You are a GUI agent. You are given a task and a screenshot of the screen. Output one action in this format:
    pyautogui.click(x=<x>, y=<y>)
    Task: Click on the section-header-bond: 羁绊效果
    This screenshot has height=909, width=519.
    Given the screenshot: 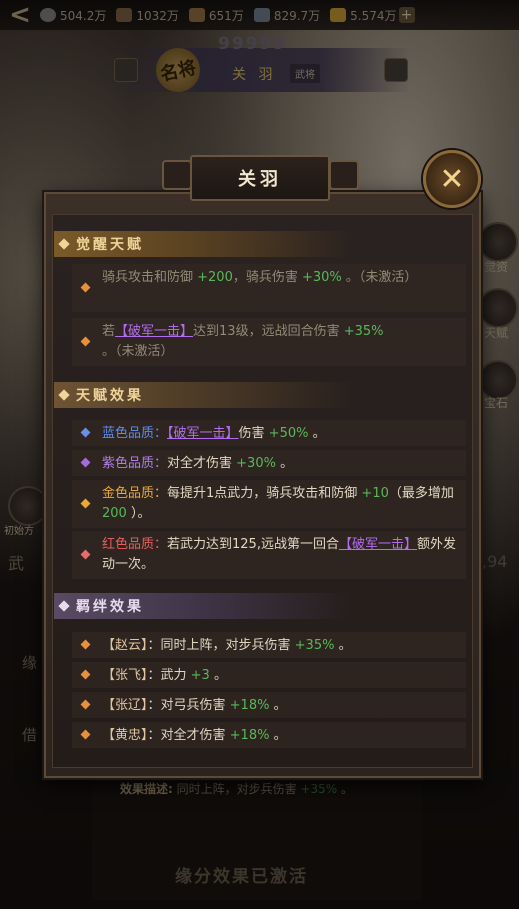 What is the action you would take?
    pyautogui.click(x=204, y=606)
    